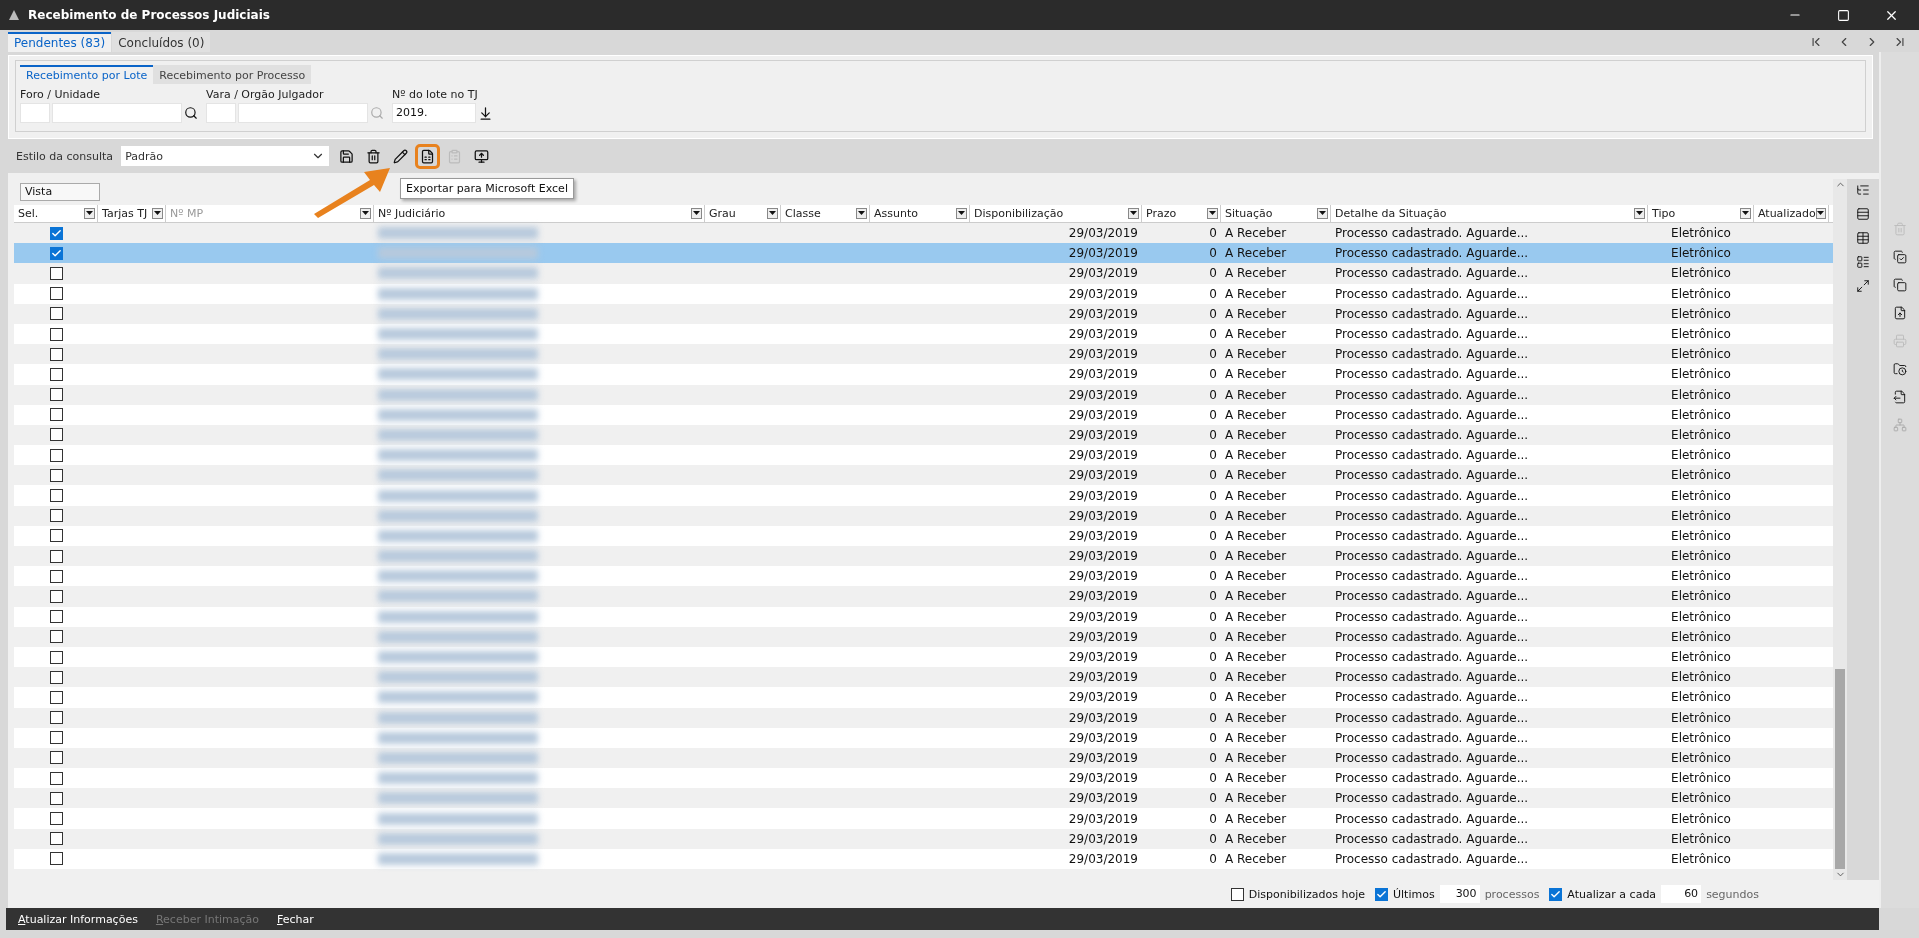 Image resolution: width=1919 pixels, height=938 pixels. Describe the element at coordinates (60, 192) in the screenshot. I see `view-field: Vista` at that location.